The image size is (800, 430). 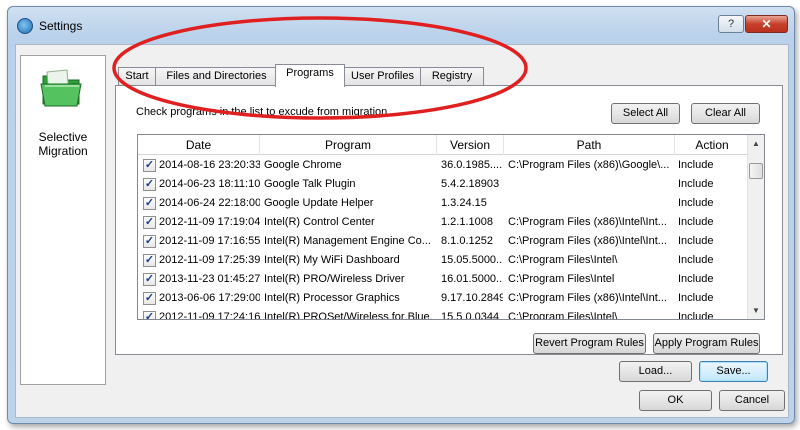 What do you see at coordinates (756, 171) in the screenshot?
I see `scroll-thumb` at bounding box center [756, 171].